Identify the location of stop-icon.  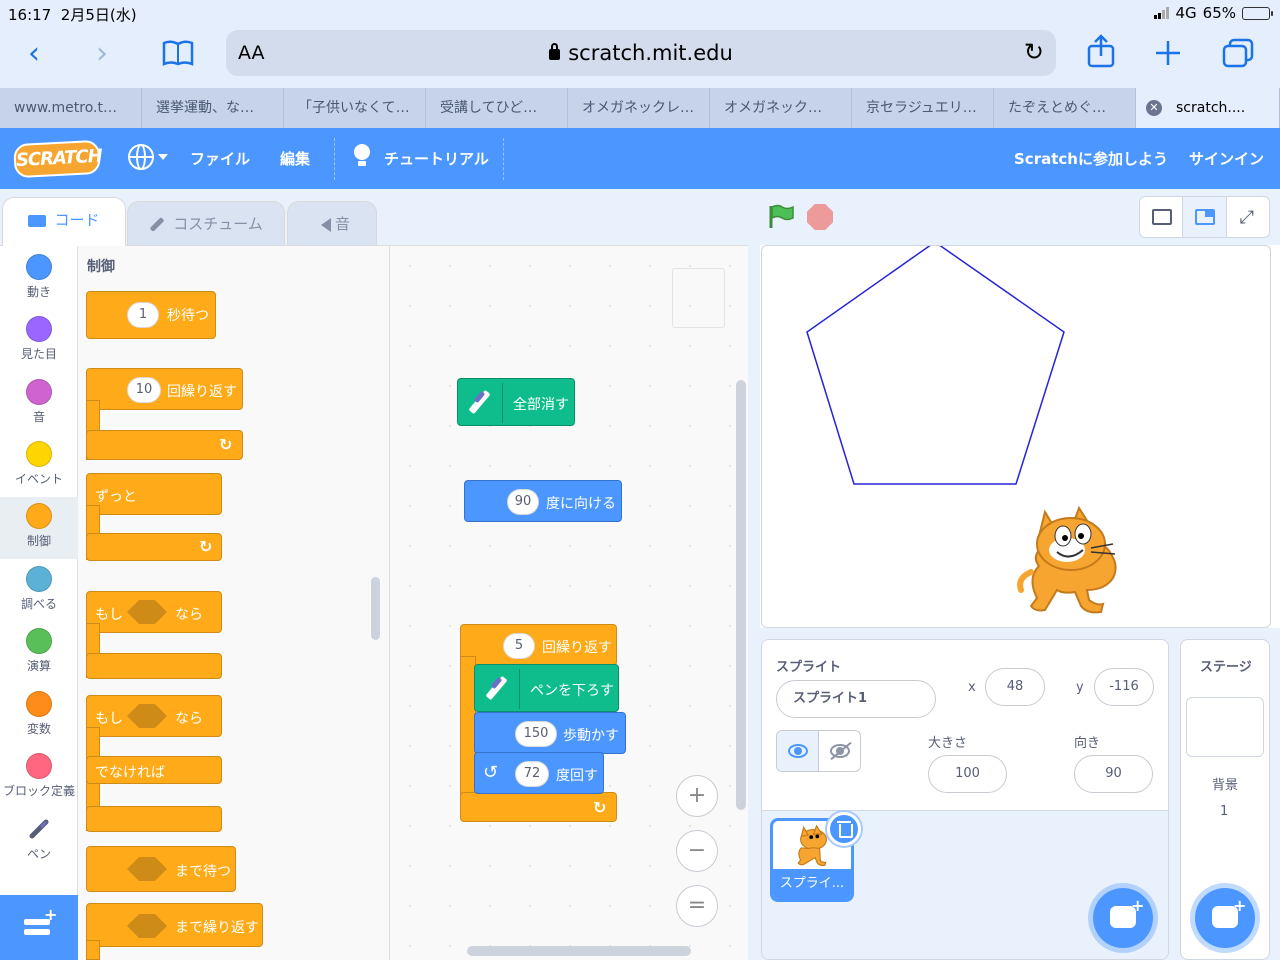
(820, 217).